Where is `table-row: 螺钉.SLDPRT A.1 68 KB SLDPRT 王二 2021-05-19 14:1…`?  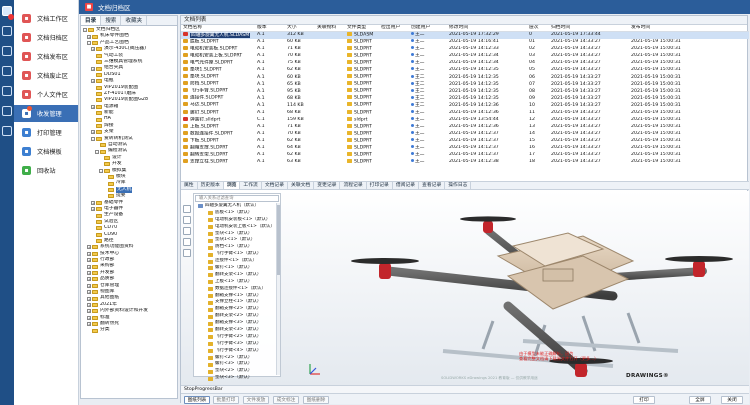 table-row: 螺钉.SLDPRT A.1 68 KB SLDPRT 王二 2021-05-19 14:1… is located at coordinates (465, 113).